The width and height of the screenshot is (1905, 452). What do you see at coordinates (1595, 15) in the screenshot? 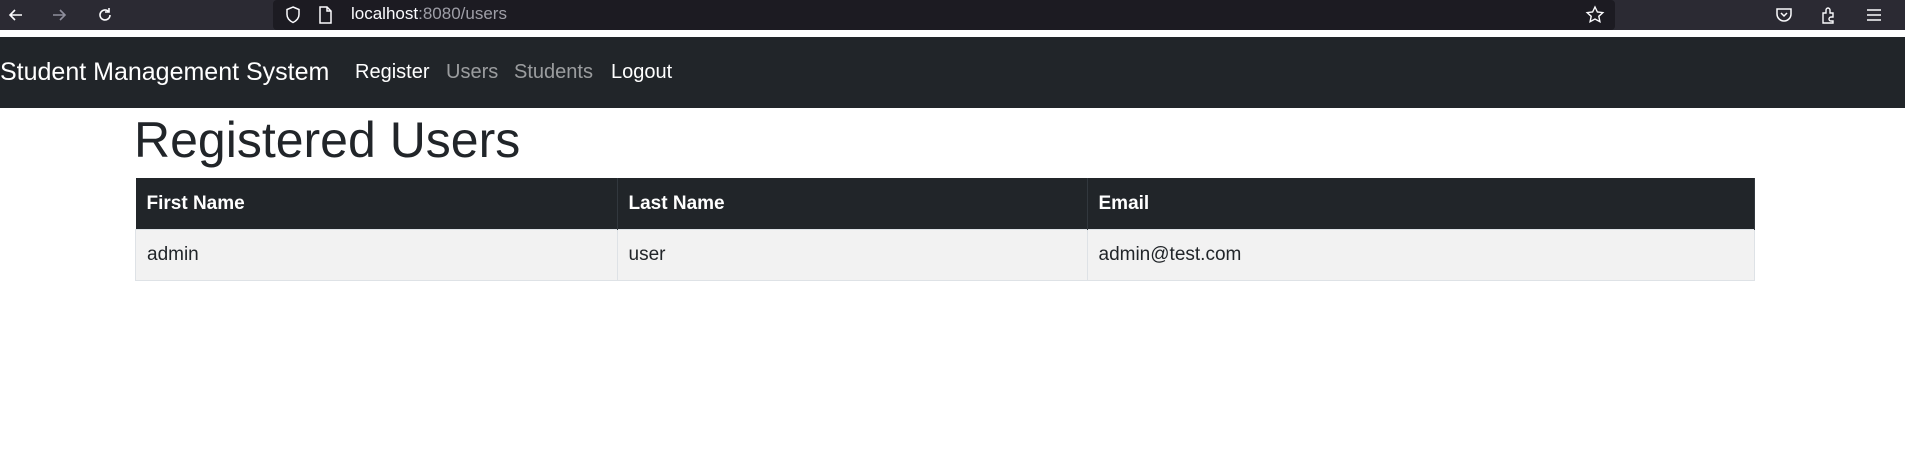
I see `bookmark-star-icon` at bounding box center [1595, 15].